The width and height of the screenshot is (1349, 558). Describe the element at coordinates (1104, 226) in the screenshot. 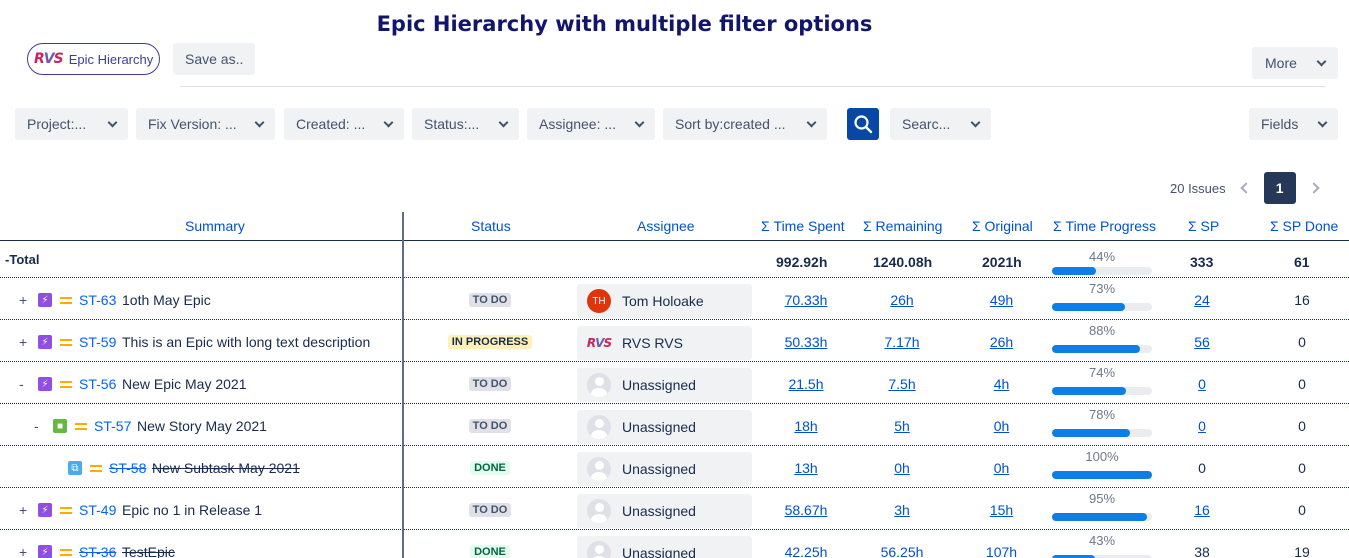

I see `column-header-time-progress: Σ Time Progress` at that location.